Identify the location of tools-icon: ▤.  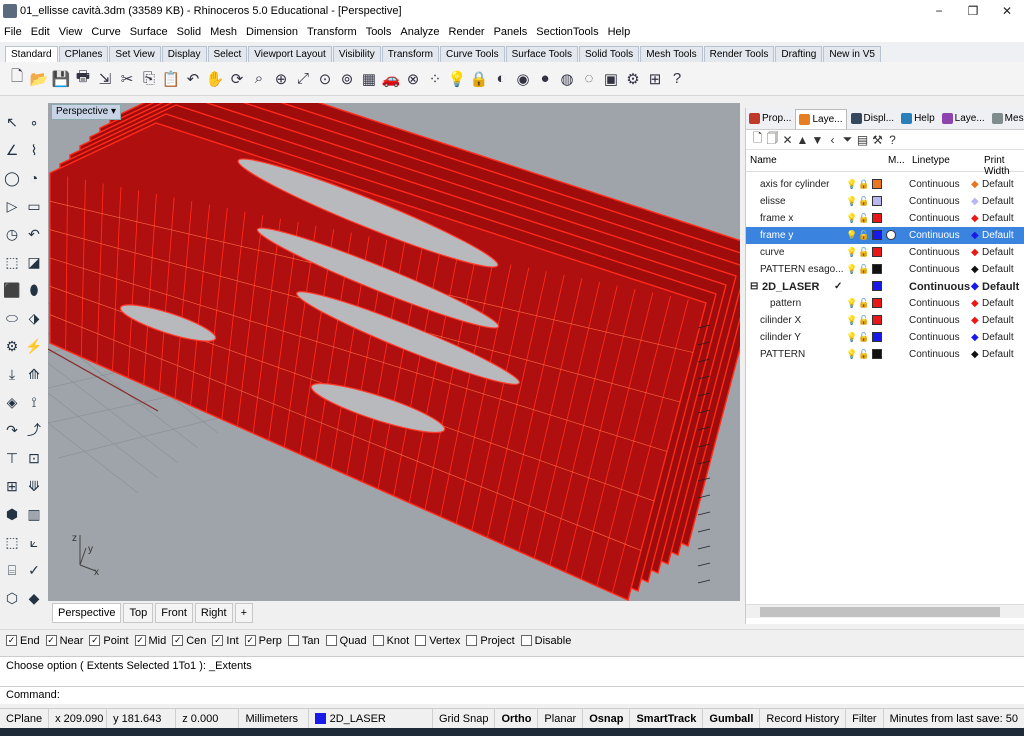
(862, 140).